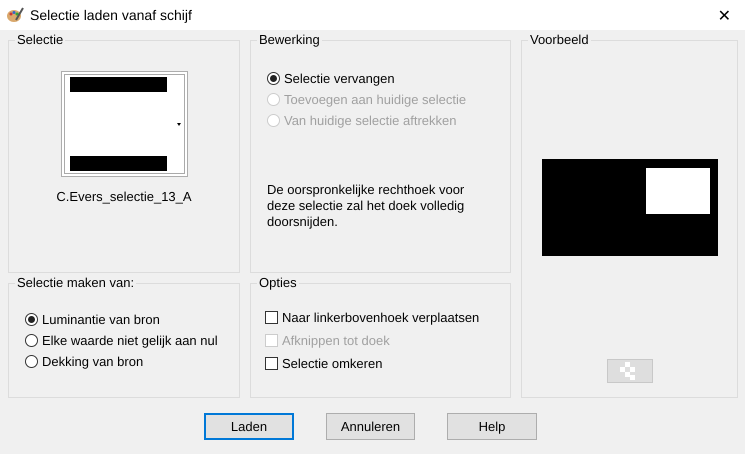 The width and height of the screenshot is (745, 454). I want to click on checkbox-option: Naar linkerbovenhoek verplaatsen, so click(380, 317).